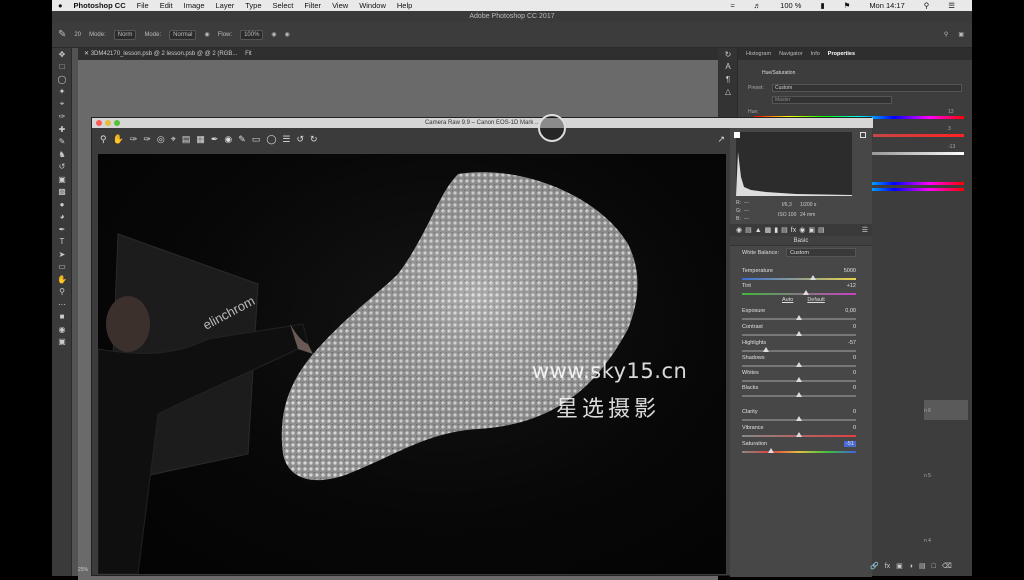 This screenshot has width=1024, height=580. Describe the element at coordinates (62, 204) in the screenshot. I see `blur-icon: ●` at that location.